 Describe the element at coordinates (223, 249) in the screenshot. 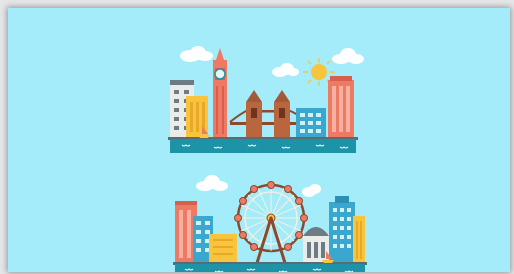

I see `yellow-building` at that location.